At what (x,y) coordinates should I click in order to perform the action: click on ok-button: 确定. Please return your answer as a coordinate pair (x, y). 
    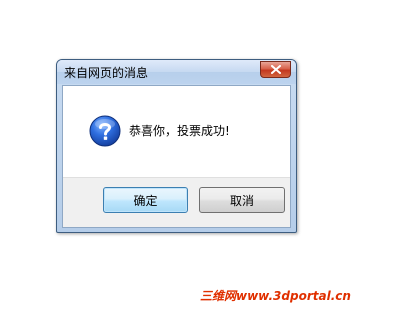
    Looking at the image, I should click on (145, 200).